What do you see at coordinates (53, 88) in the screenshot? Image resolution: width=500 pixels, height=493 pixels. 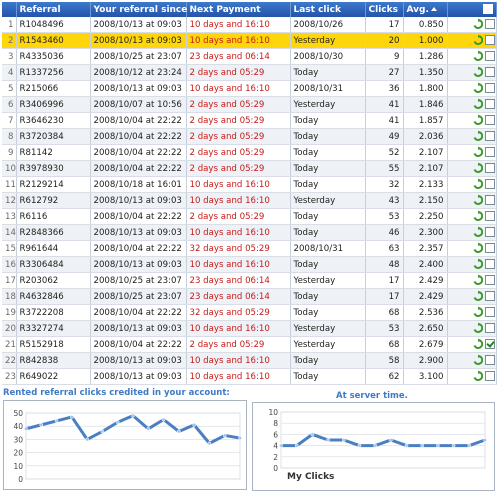 I see `referral-id: R215066` at bounding box center [53, 88].